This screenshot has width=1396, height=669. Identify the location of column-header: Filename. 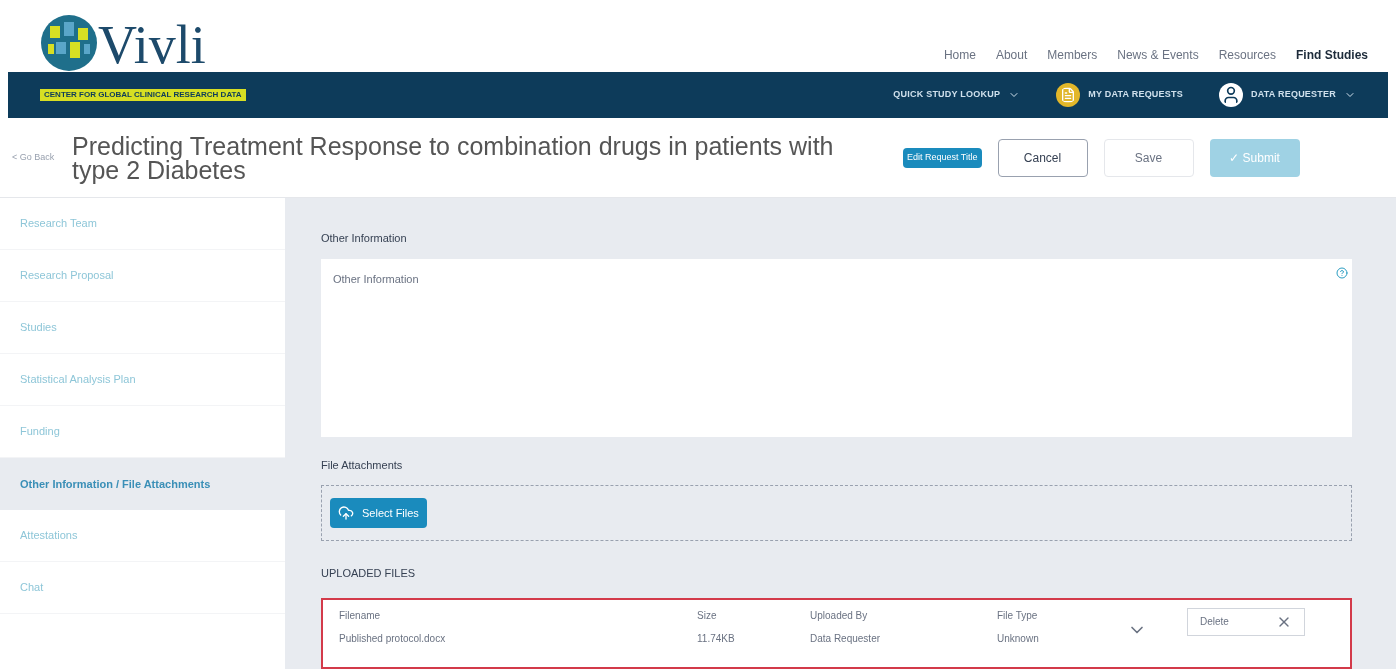
(360, 615).